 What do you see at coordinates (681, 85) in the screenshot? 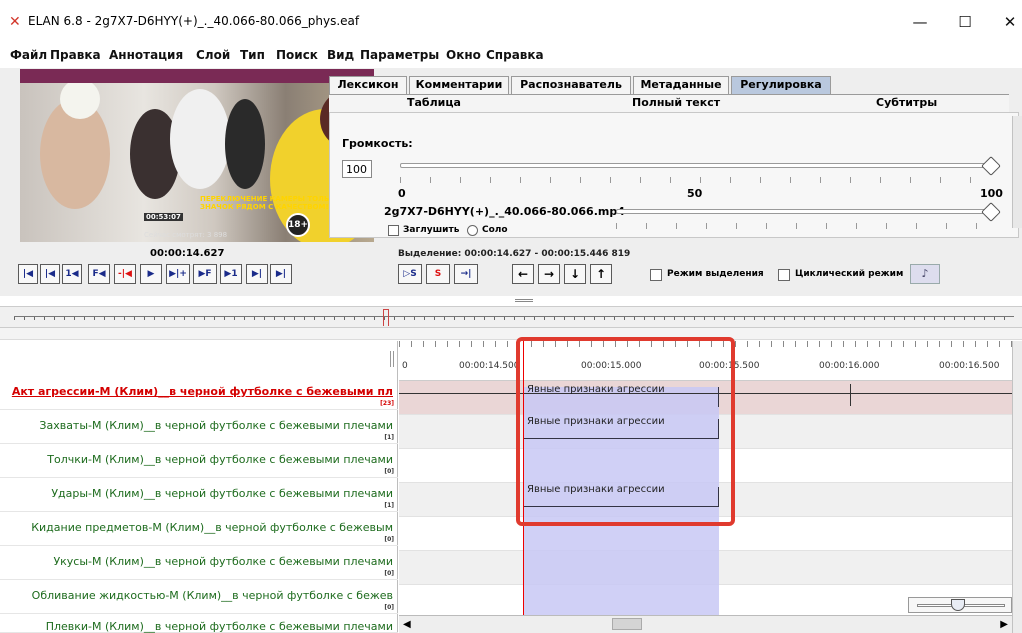
I see `tab-metadata: Метаданные` at bounding box center [681, 85].